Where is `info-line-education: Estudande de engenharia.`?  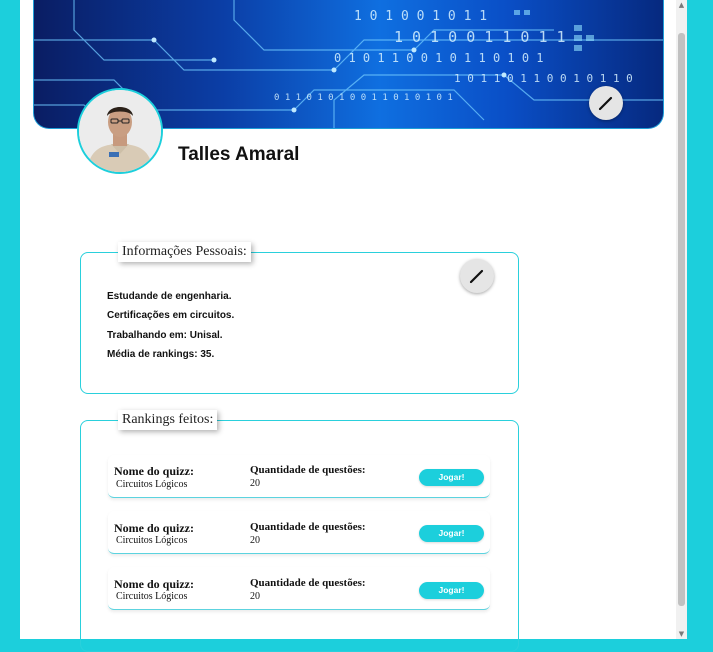
info-line-education: Estudande de engenharia. is located at coordinates (169, 296).